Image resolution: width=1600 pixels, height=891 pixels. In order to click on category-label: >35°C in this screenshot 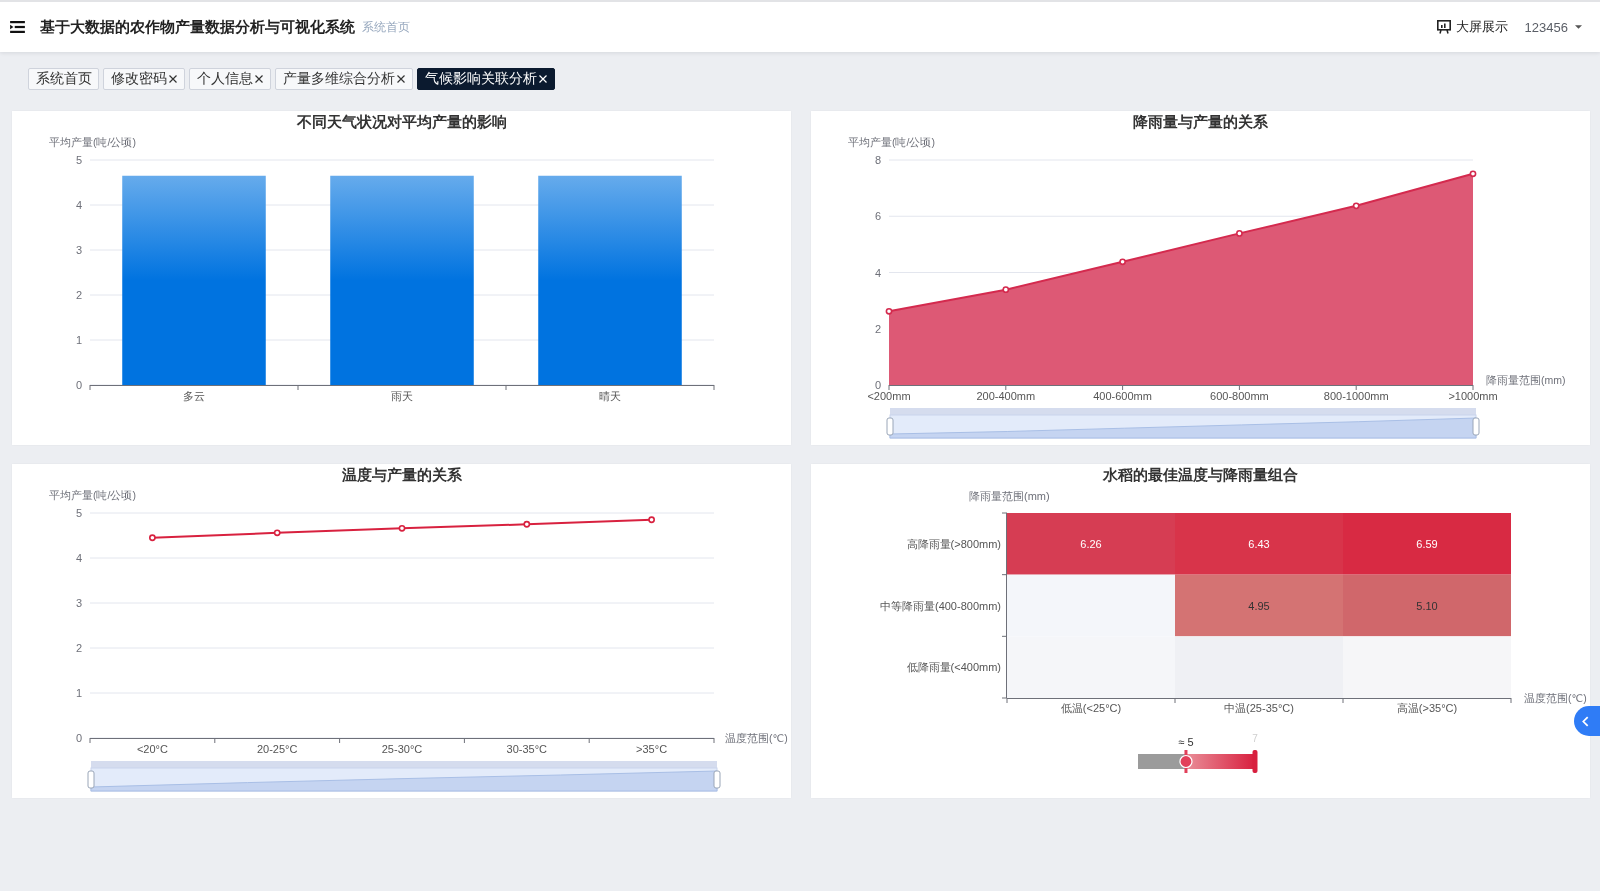, I will do `click(652, 749)`.